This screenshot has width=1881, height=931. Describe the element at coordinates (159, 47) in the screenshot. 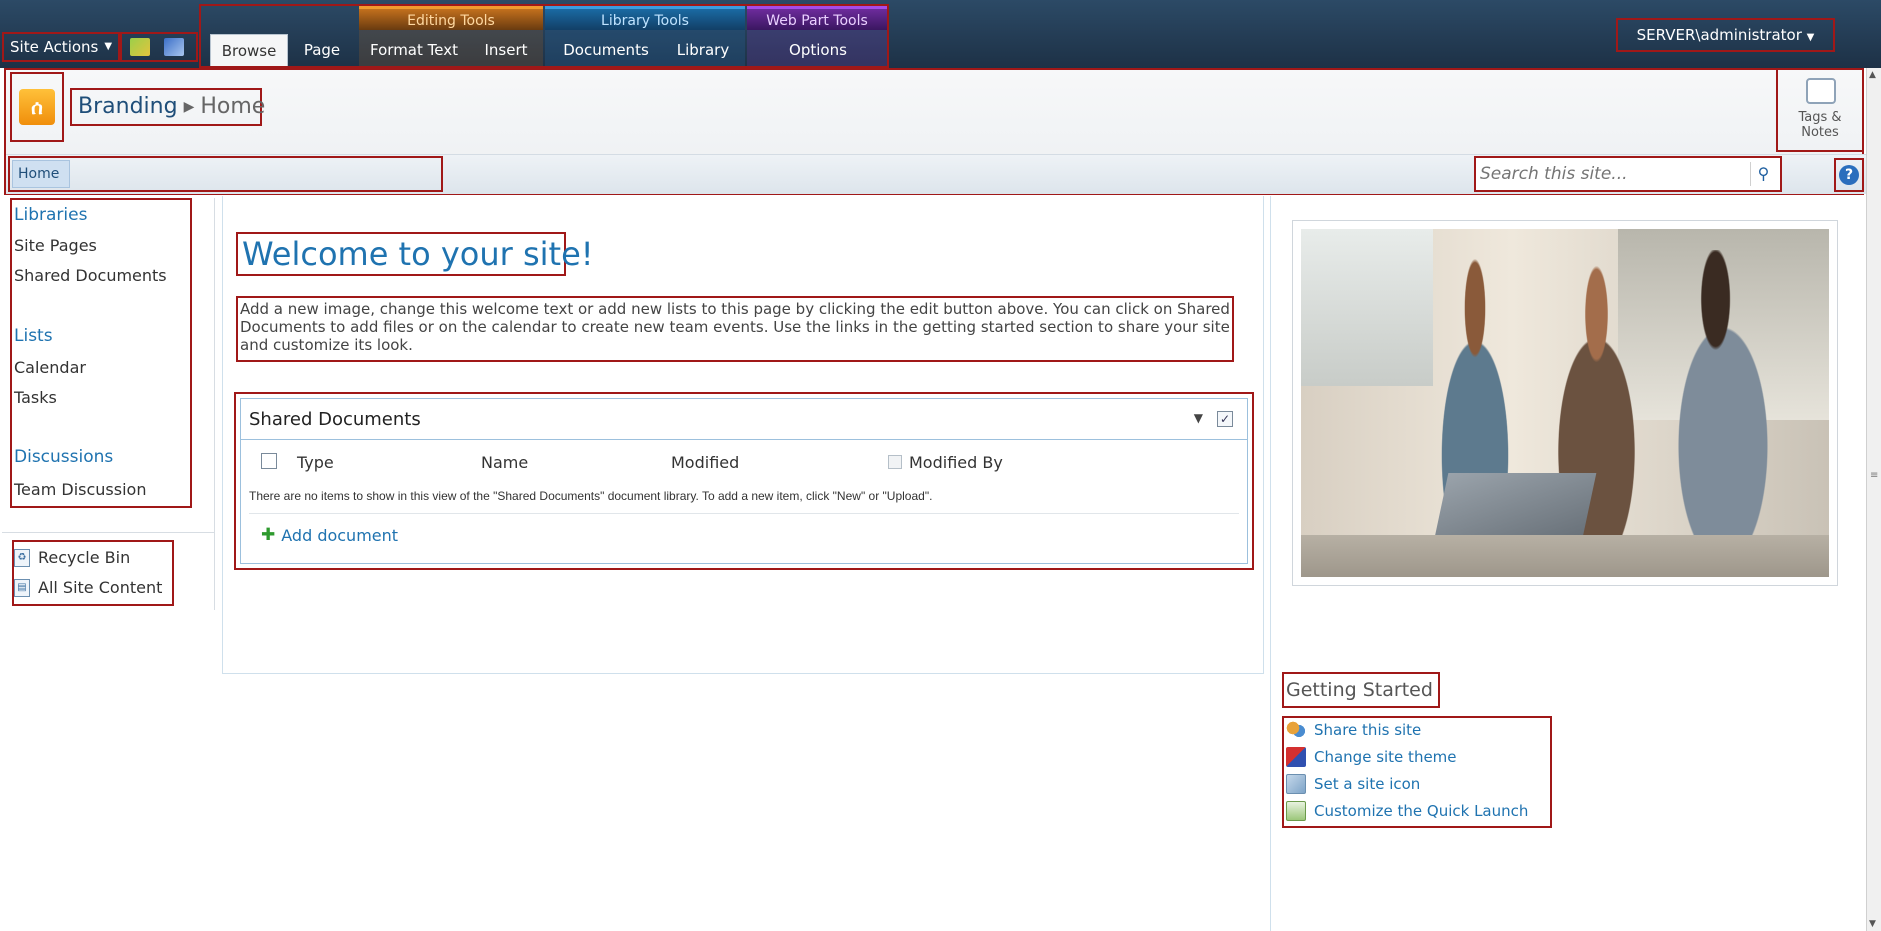

I see `ribbon-quick-icons` at that location.